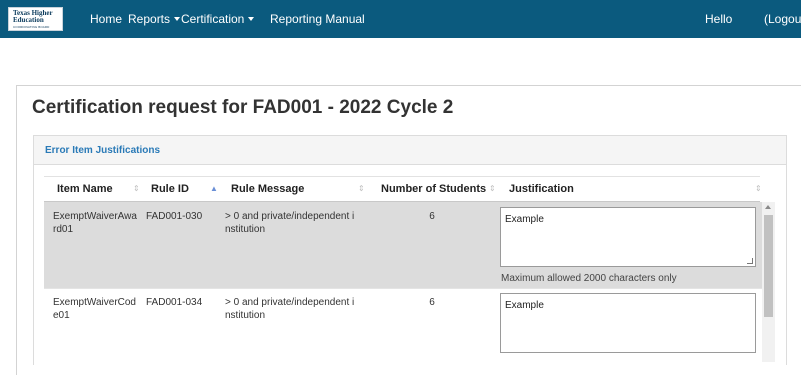  Describe the element at coordinates (174, 216) in the screenshot. I see `rule-id-cell: FAD001-030` at that location.